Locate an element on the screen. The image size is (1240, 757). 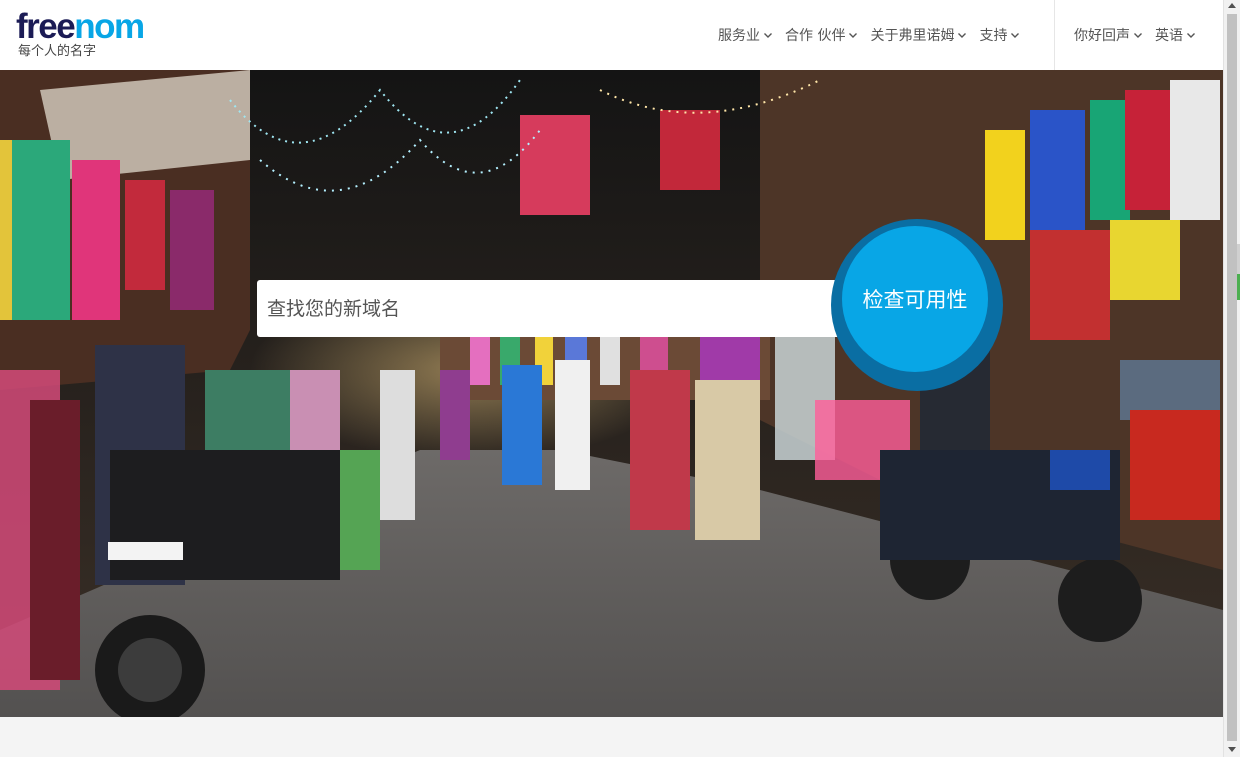
check-availability-label: 检查可用性 is located at coordinates (915, 300).